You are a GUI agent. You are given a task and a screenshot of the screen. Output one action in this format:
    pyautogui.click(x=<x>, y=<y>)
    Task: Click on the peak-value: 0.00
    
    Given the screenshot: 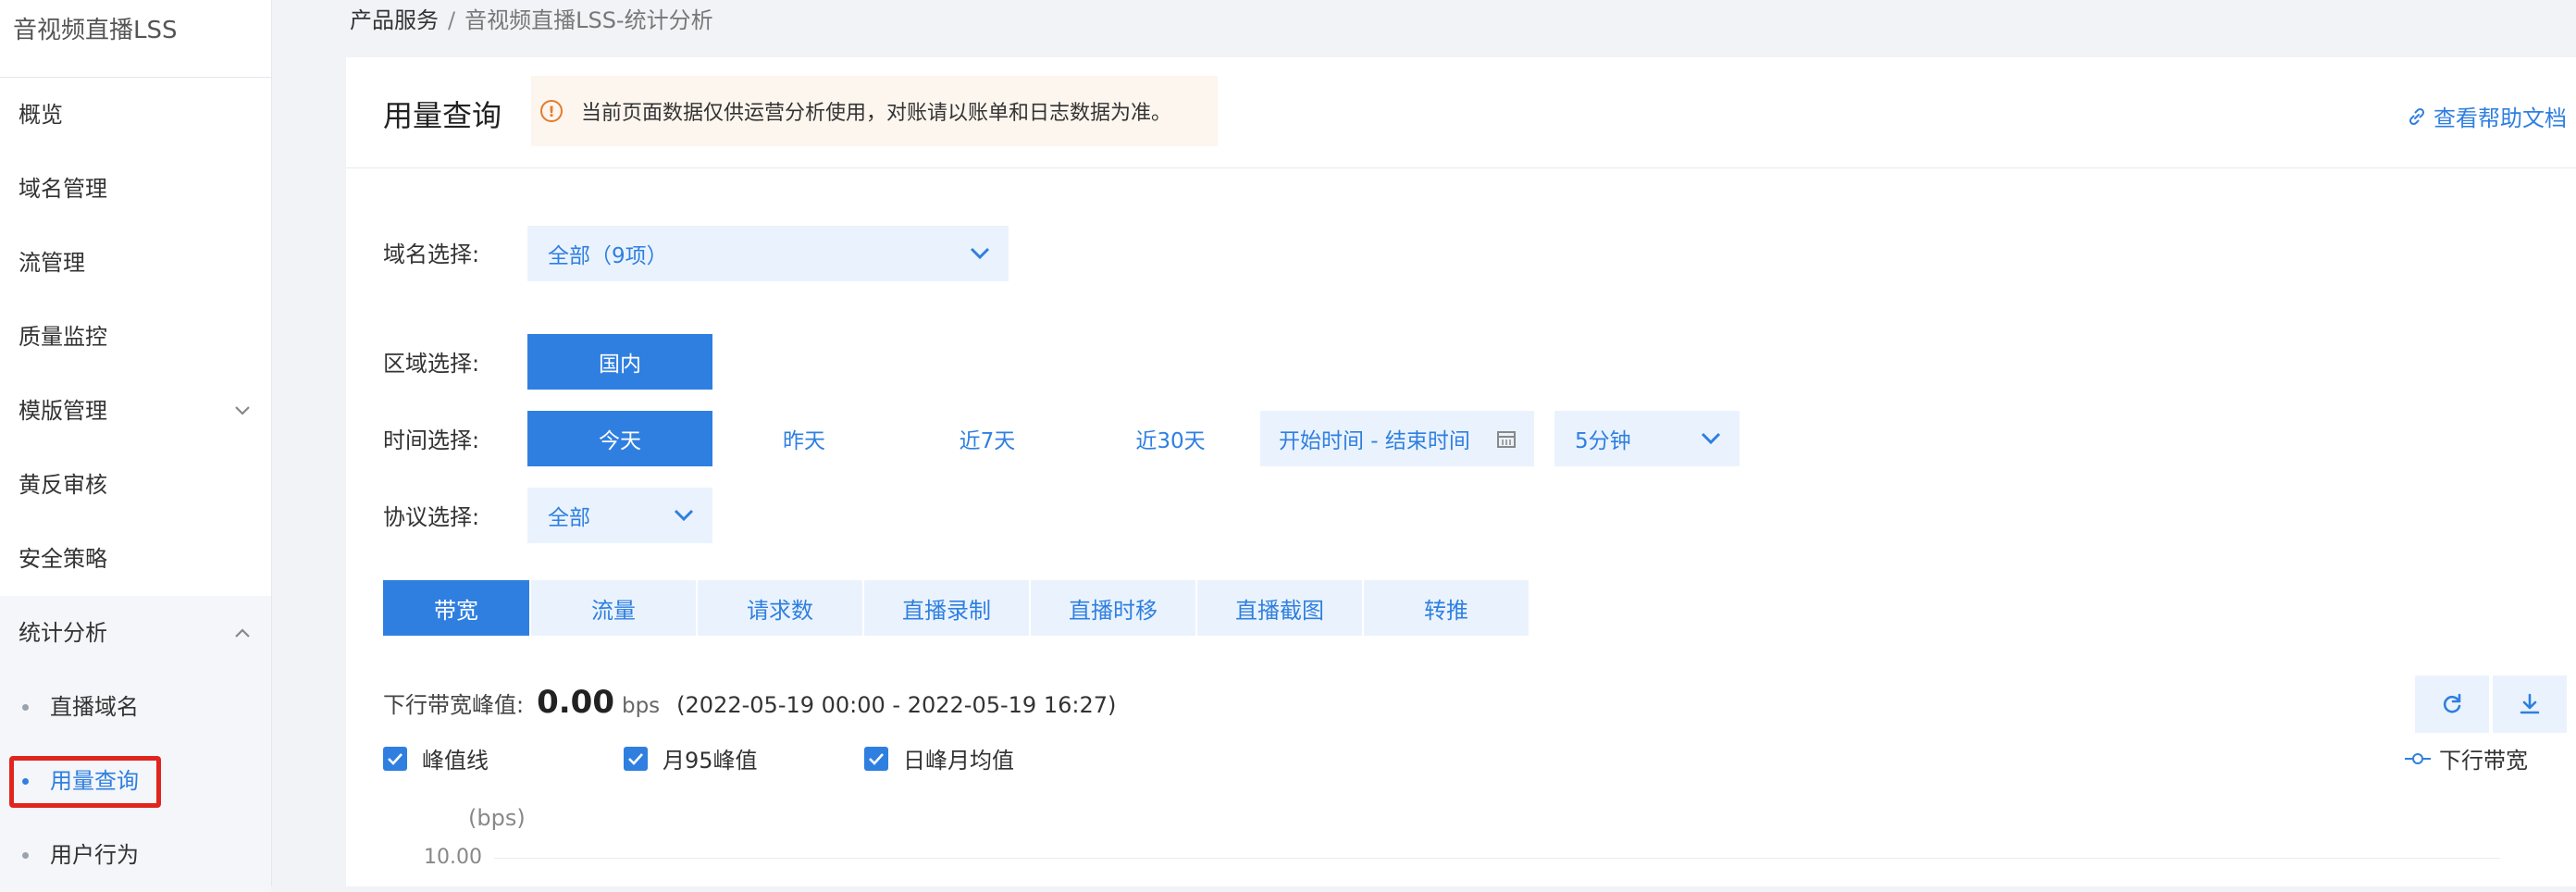 What is the action you would take?
    pyautogui.click(x=575, y=702)
    